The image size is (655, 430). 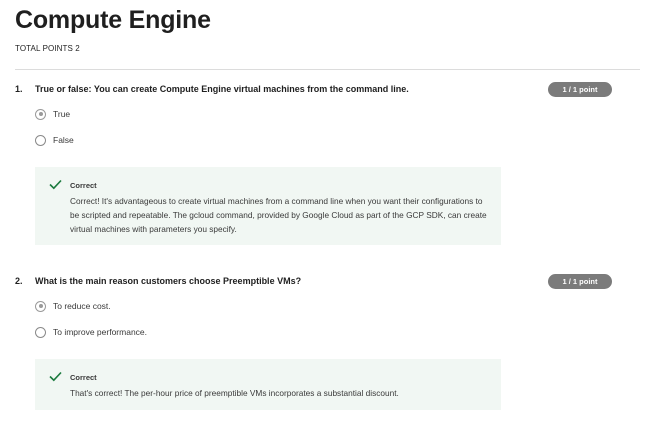 I want to click on option-false: False, so click(x=54, y=140).